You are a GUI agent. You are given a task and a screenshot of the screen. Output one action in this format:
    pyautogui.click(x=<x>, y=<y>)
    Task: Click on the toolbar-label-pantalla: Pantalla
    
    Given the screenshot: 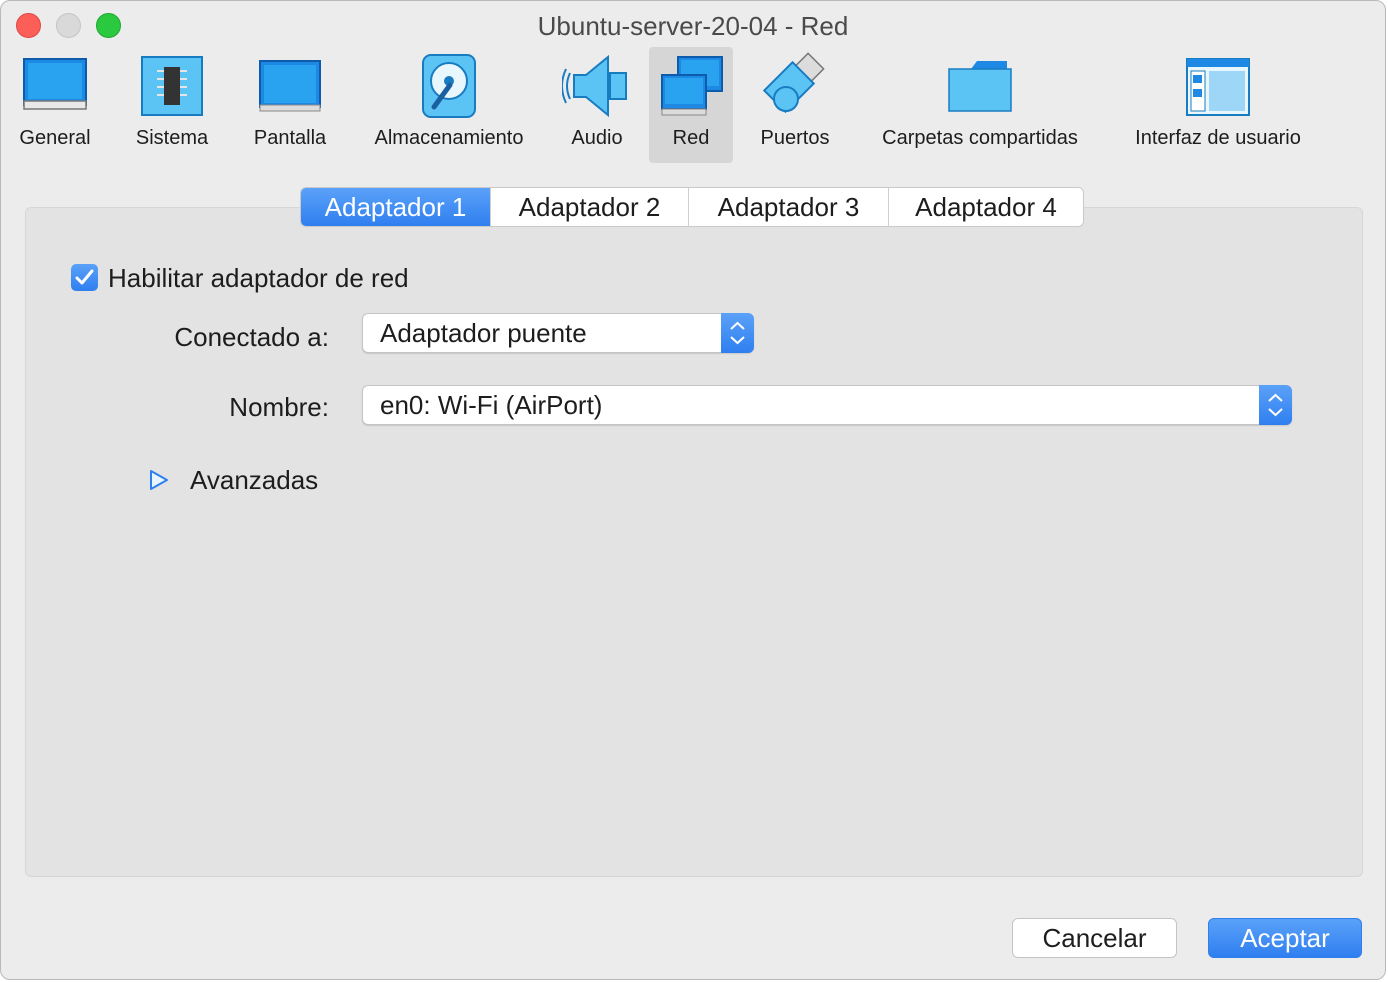 What is the action you would take?
    pyautogui.click(x=290, y=138)
    